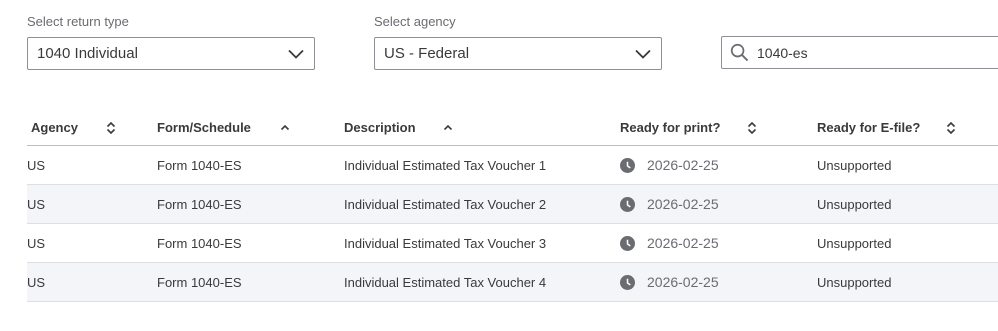 The height and width of the screenshot is (331, 998). Describe the element at coordinates (869, 127) in the screenshot. I see `column-label: Ready for E-file?` at that location.